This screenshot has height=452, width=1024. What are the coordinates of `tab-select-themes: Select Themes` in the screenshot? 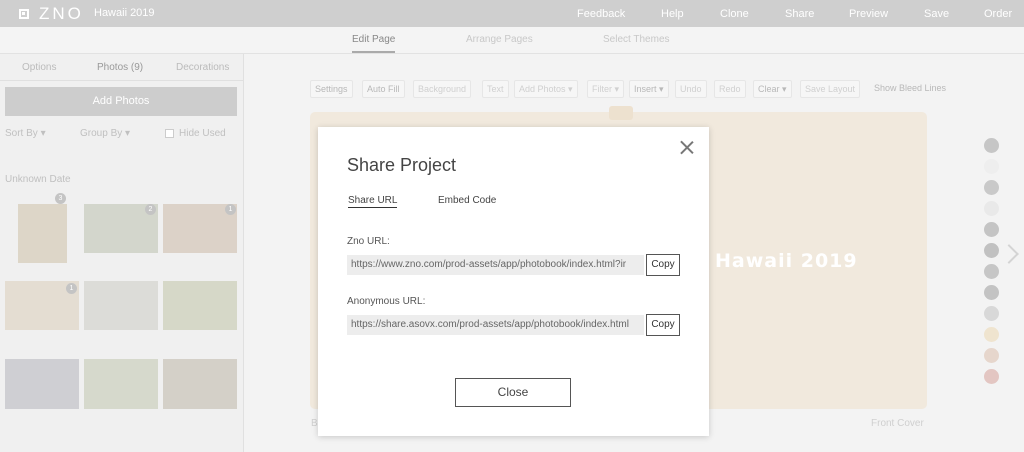 It's located at (636, 39).